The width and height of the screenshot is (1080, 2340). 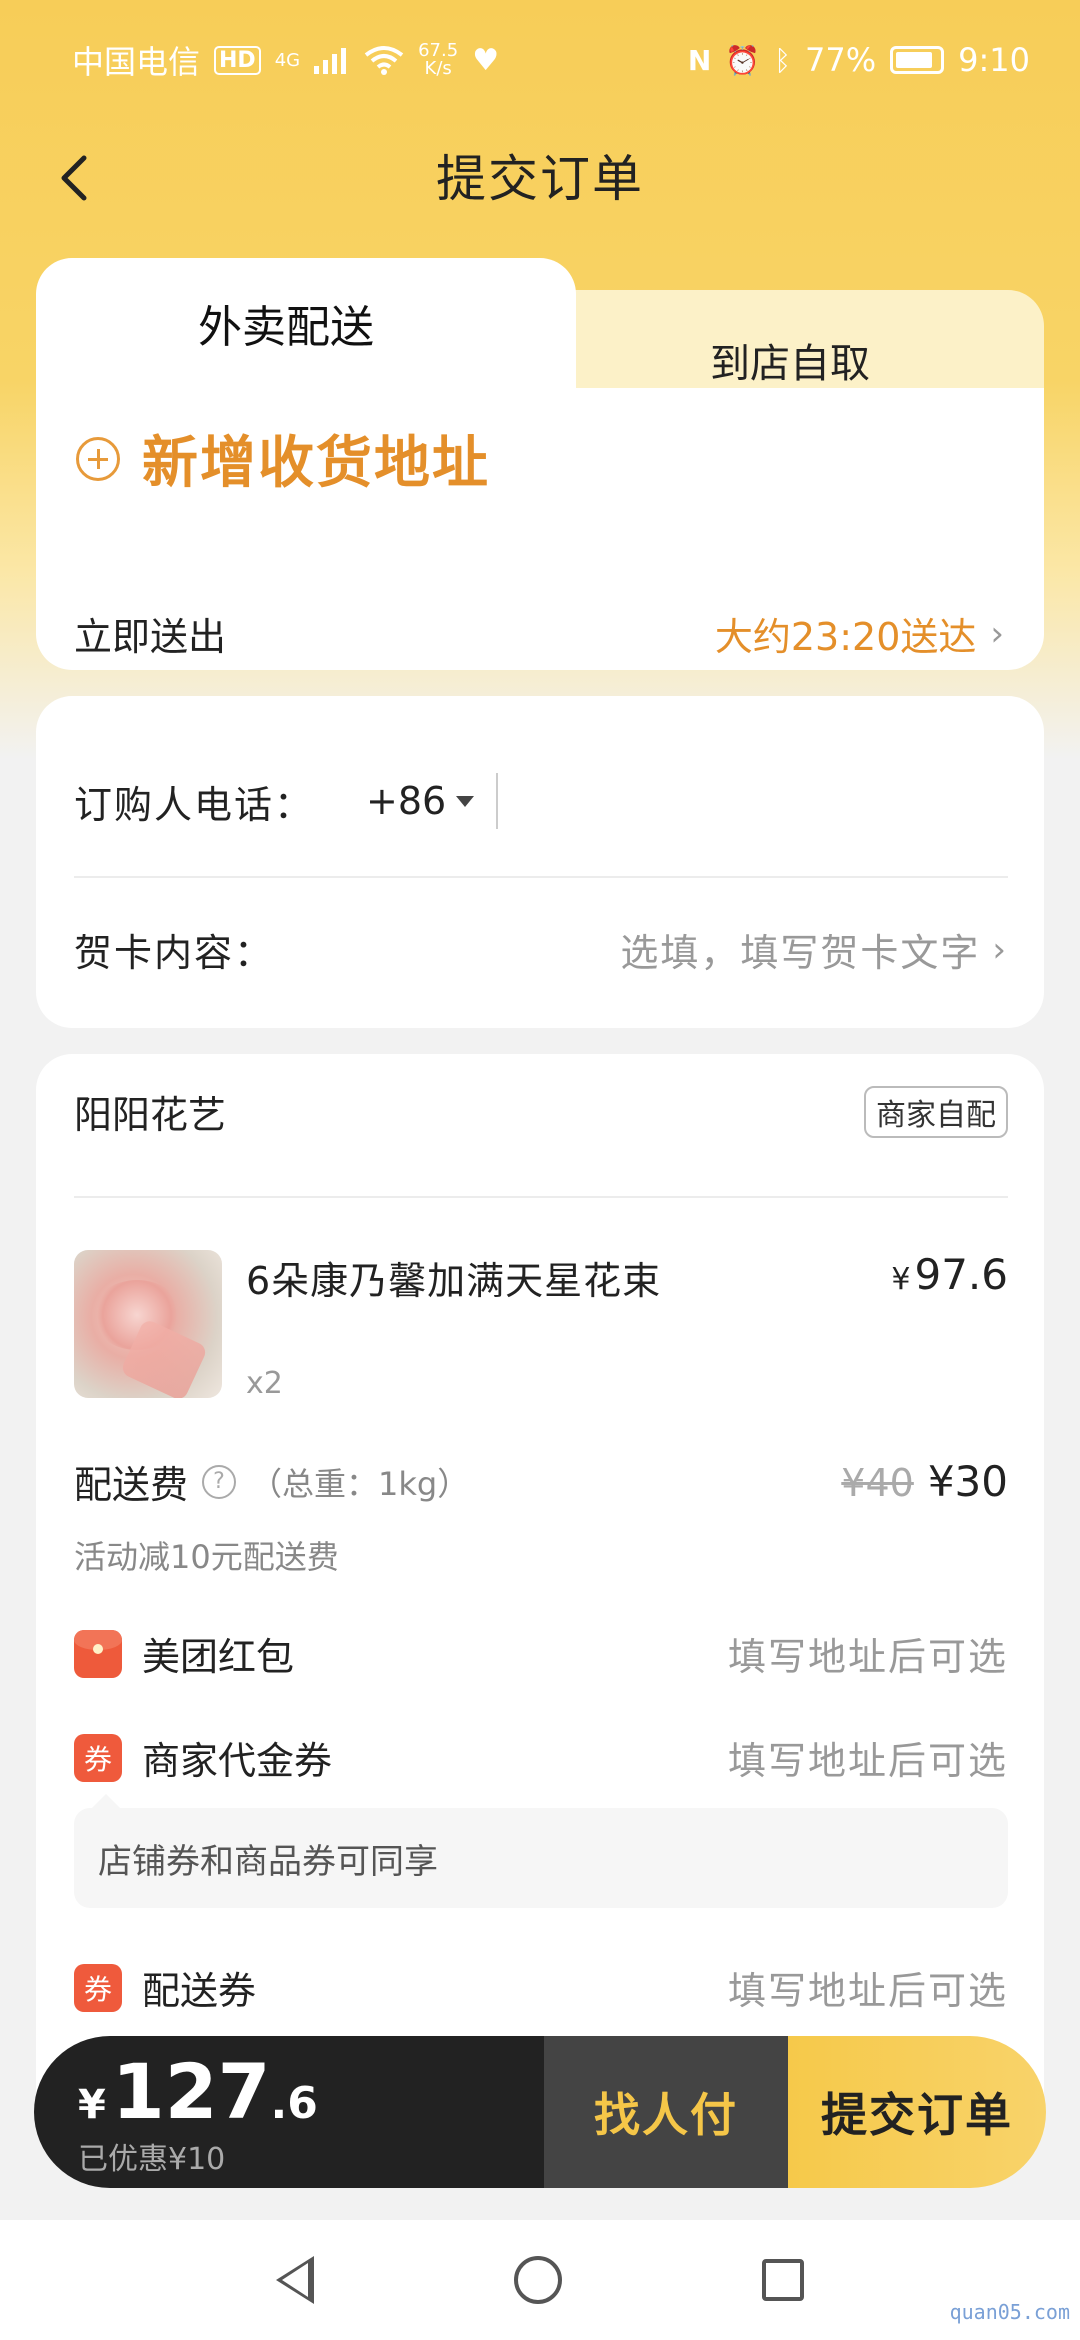 I want to click on find-payer-button: 找人付, so click(x=666, y=2112).